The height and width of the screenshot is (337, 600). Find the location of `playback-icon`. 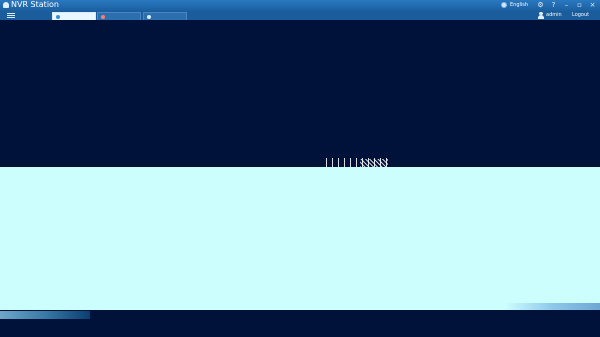

playback-icon is located at coordinates (103, 17).